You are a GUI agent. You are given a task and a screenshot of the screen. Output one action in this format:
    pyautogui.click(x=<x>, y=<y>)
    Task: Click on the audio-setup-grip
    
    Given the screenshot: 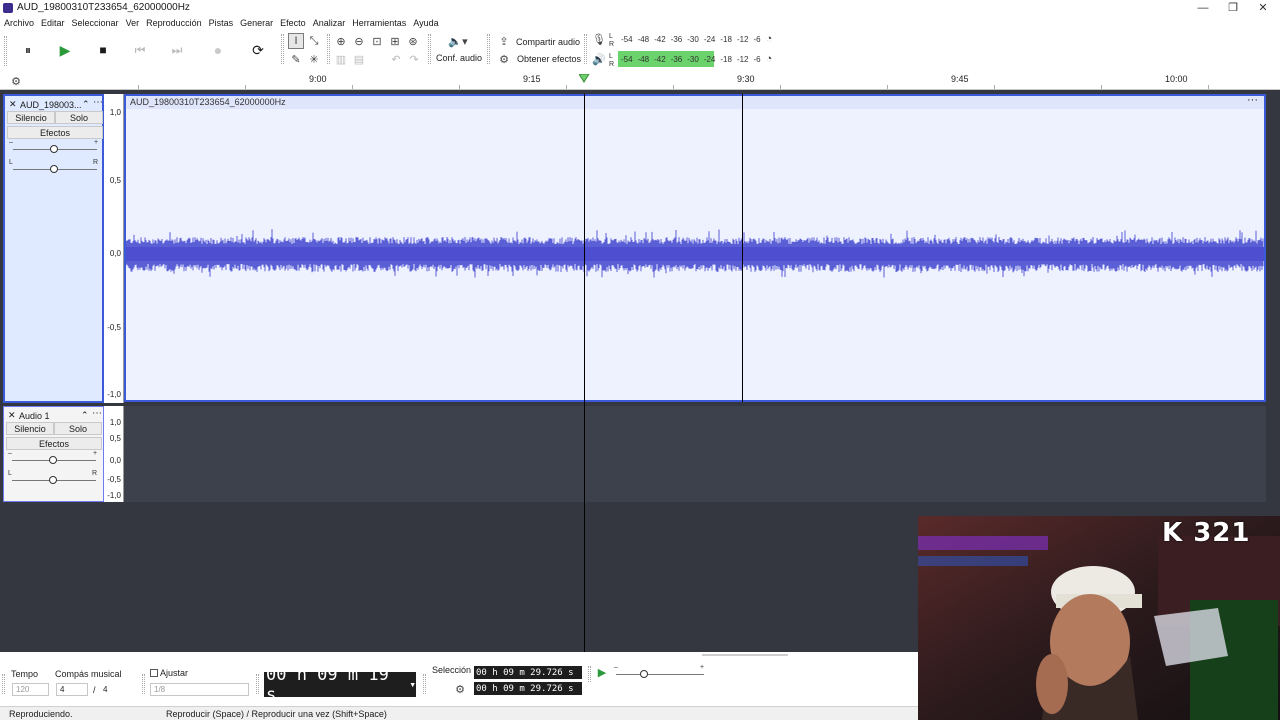 What is the action you would take?
    pyautogui.click(x=429, y=49)
    